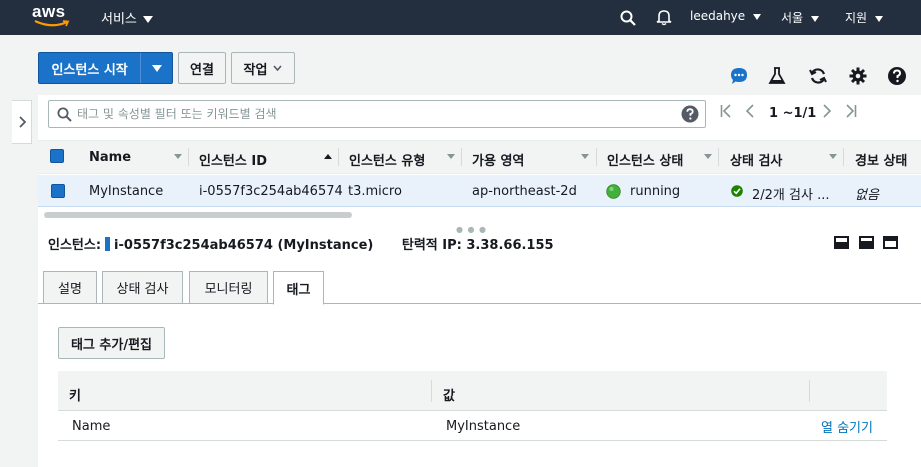 The height and width of the screenshot is (467, 921). Describe the element at coordinates (49, 11) in the screenshot. I see `logo-text: aws` at that location.